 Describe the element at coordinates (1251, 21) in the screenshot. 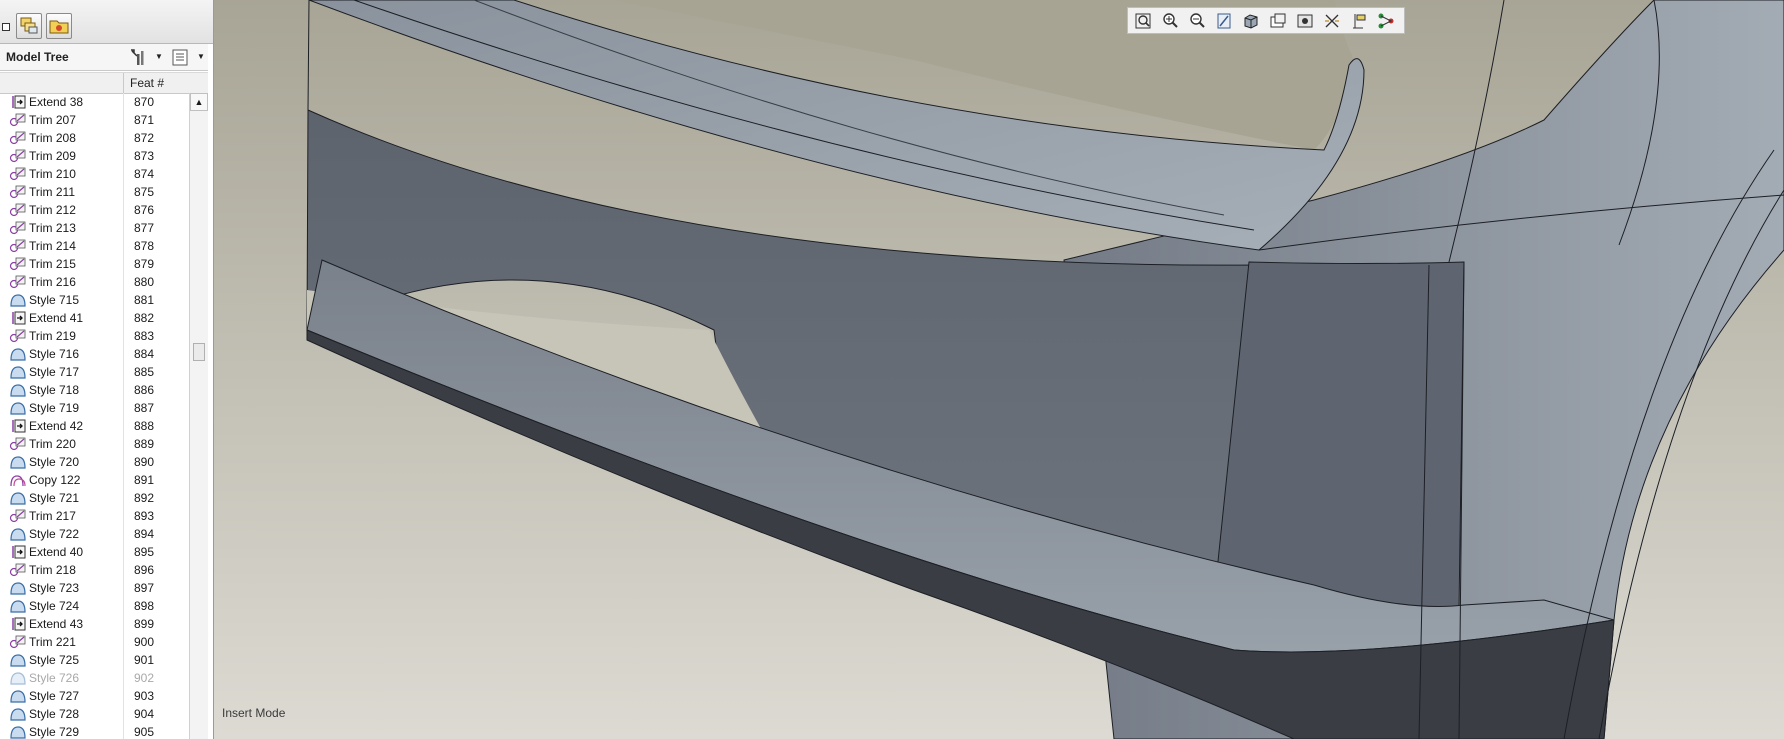

I see `display-style-icon` at that location.